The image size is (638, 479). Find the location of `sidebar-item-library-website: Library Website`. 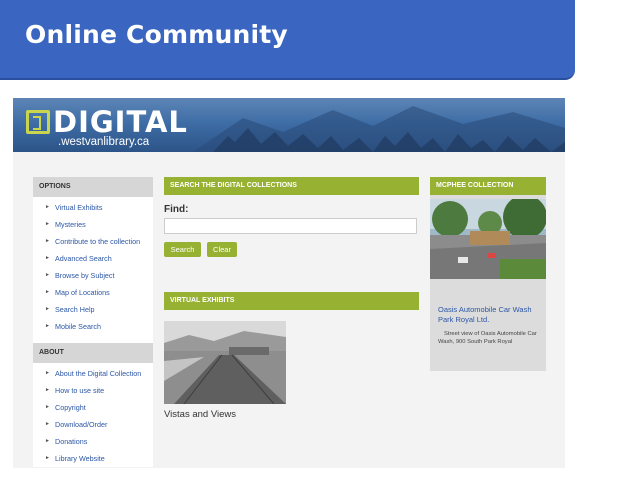

sidebar-item-library-website: Library Website is located at coordinates (93, 458).